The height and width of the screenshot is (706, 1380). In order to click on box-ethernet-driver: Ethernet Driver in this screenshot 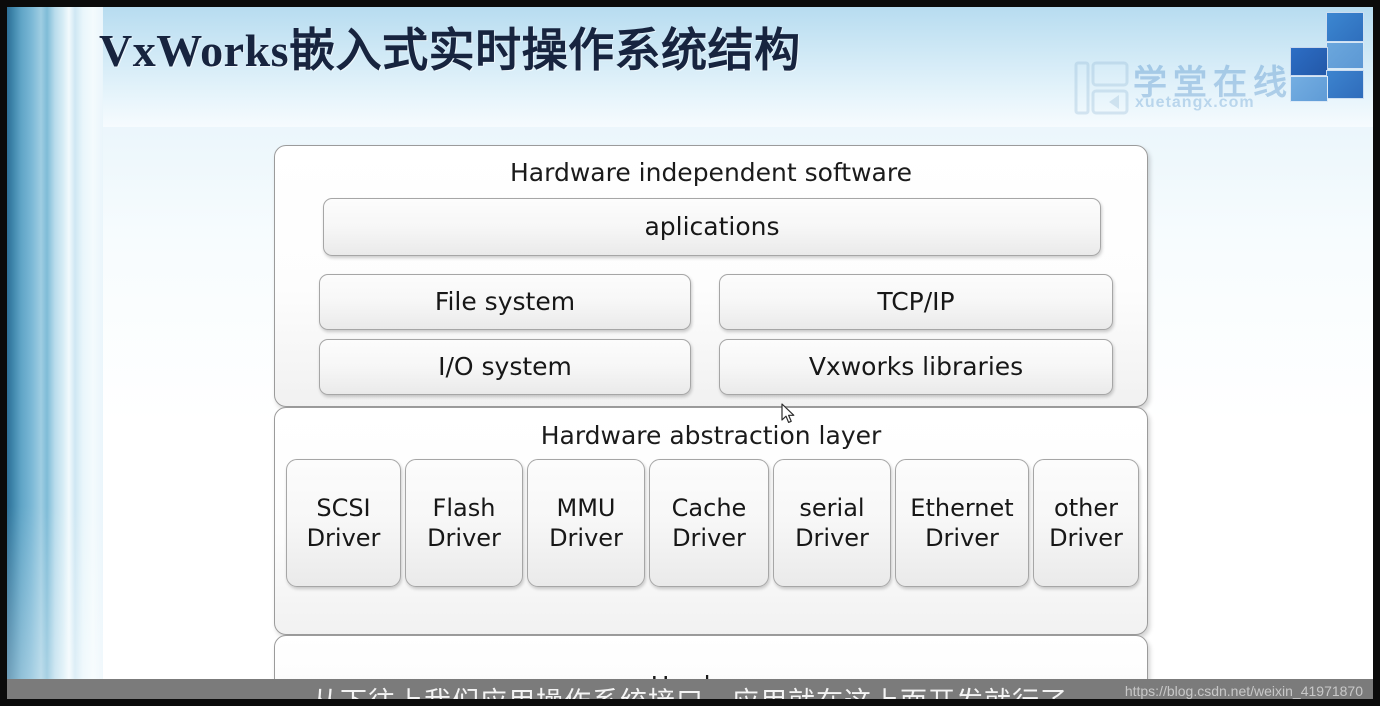, I will do `click(962, 523)`.